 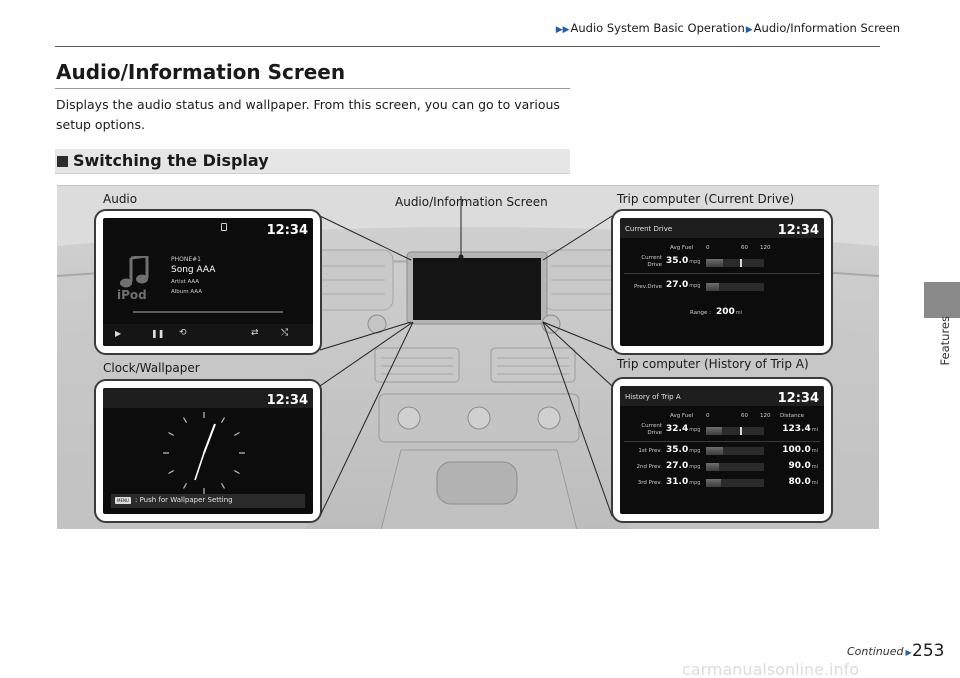 What do you see at coordinates (735, 451) in the screenshot?
I see `1st-prev-fuel-bar` at bounding box center [735, 451].